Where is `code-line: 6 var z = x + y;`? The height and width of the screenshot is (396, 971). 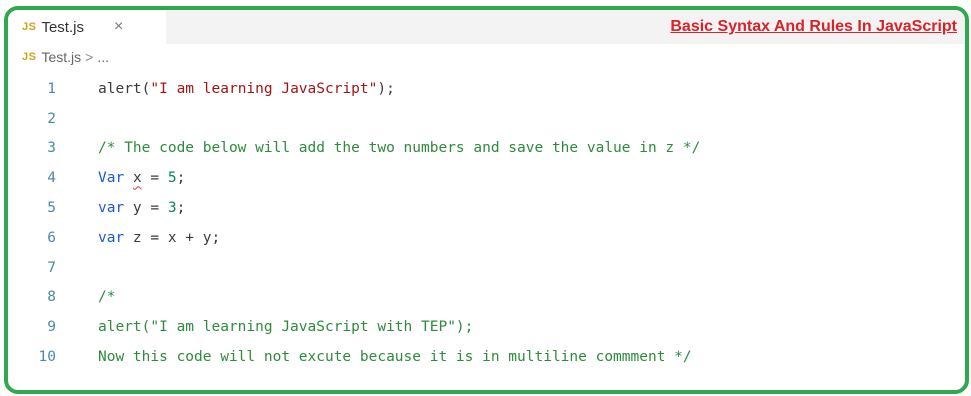
code-line: 6 var z = x + y; is located at coordinates (486, 238).